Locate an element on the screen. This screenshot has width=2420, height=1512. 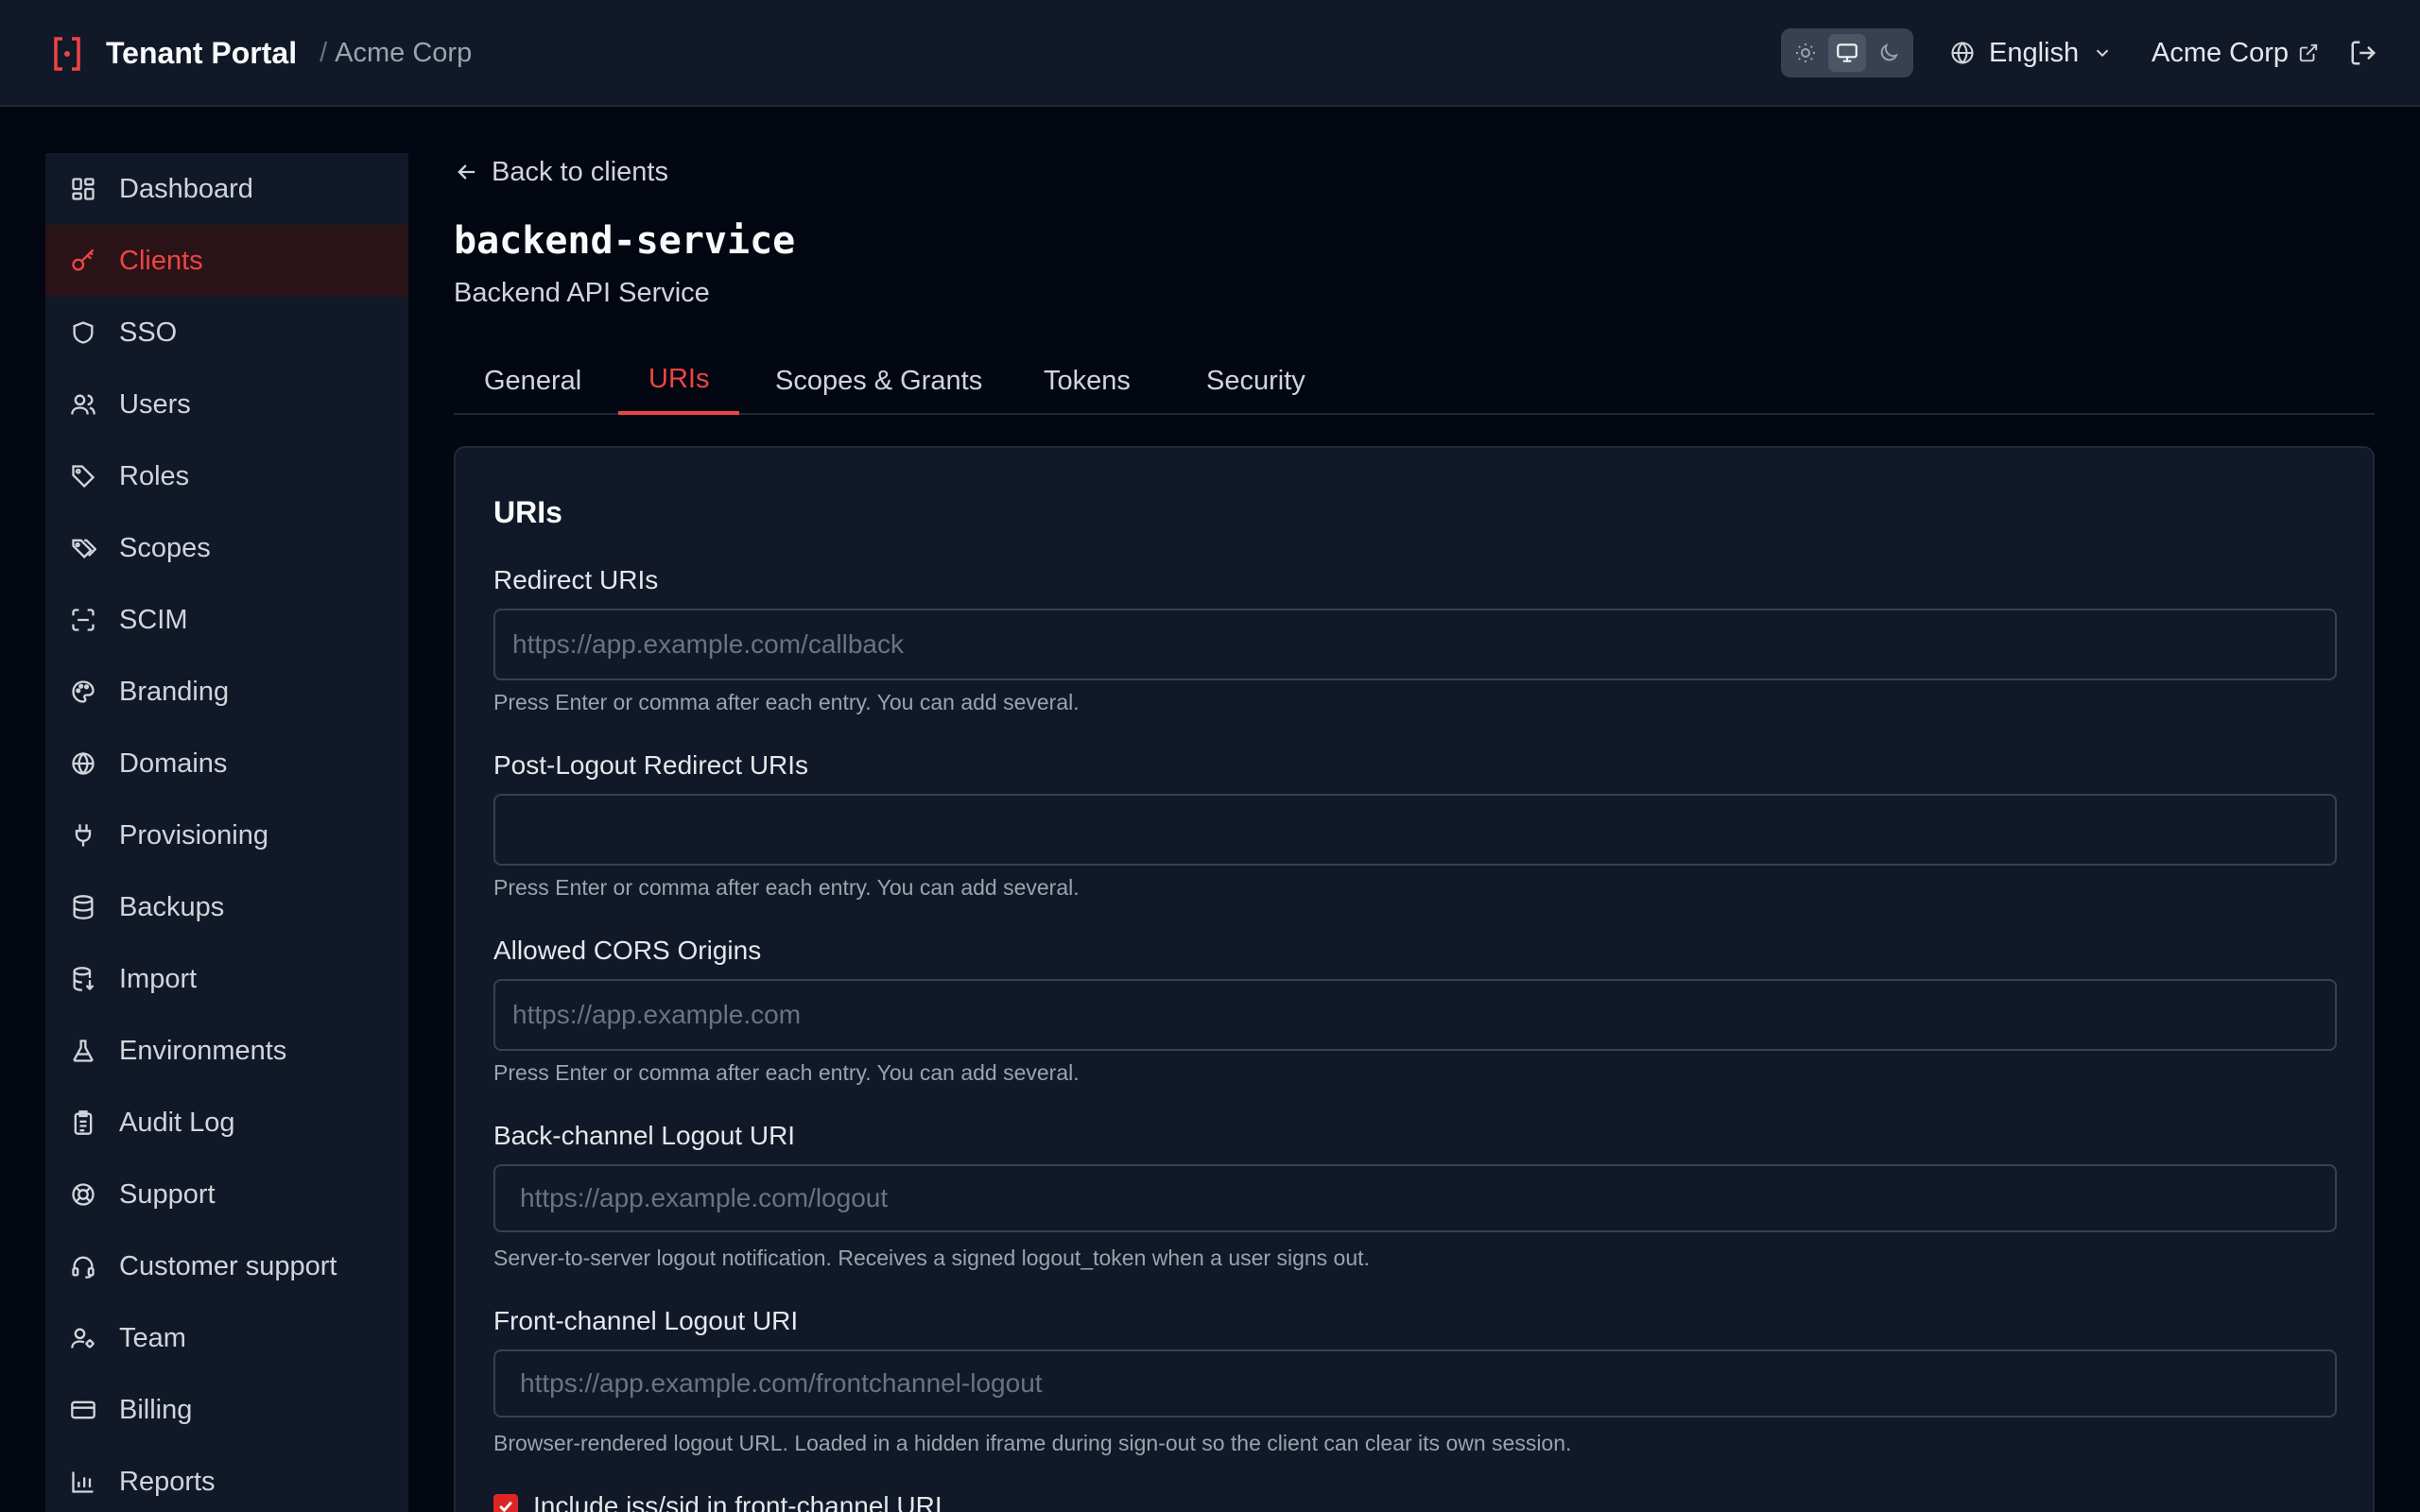
theme-system-button is located at coordinates (1847, 53).